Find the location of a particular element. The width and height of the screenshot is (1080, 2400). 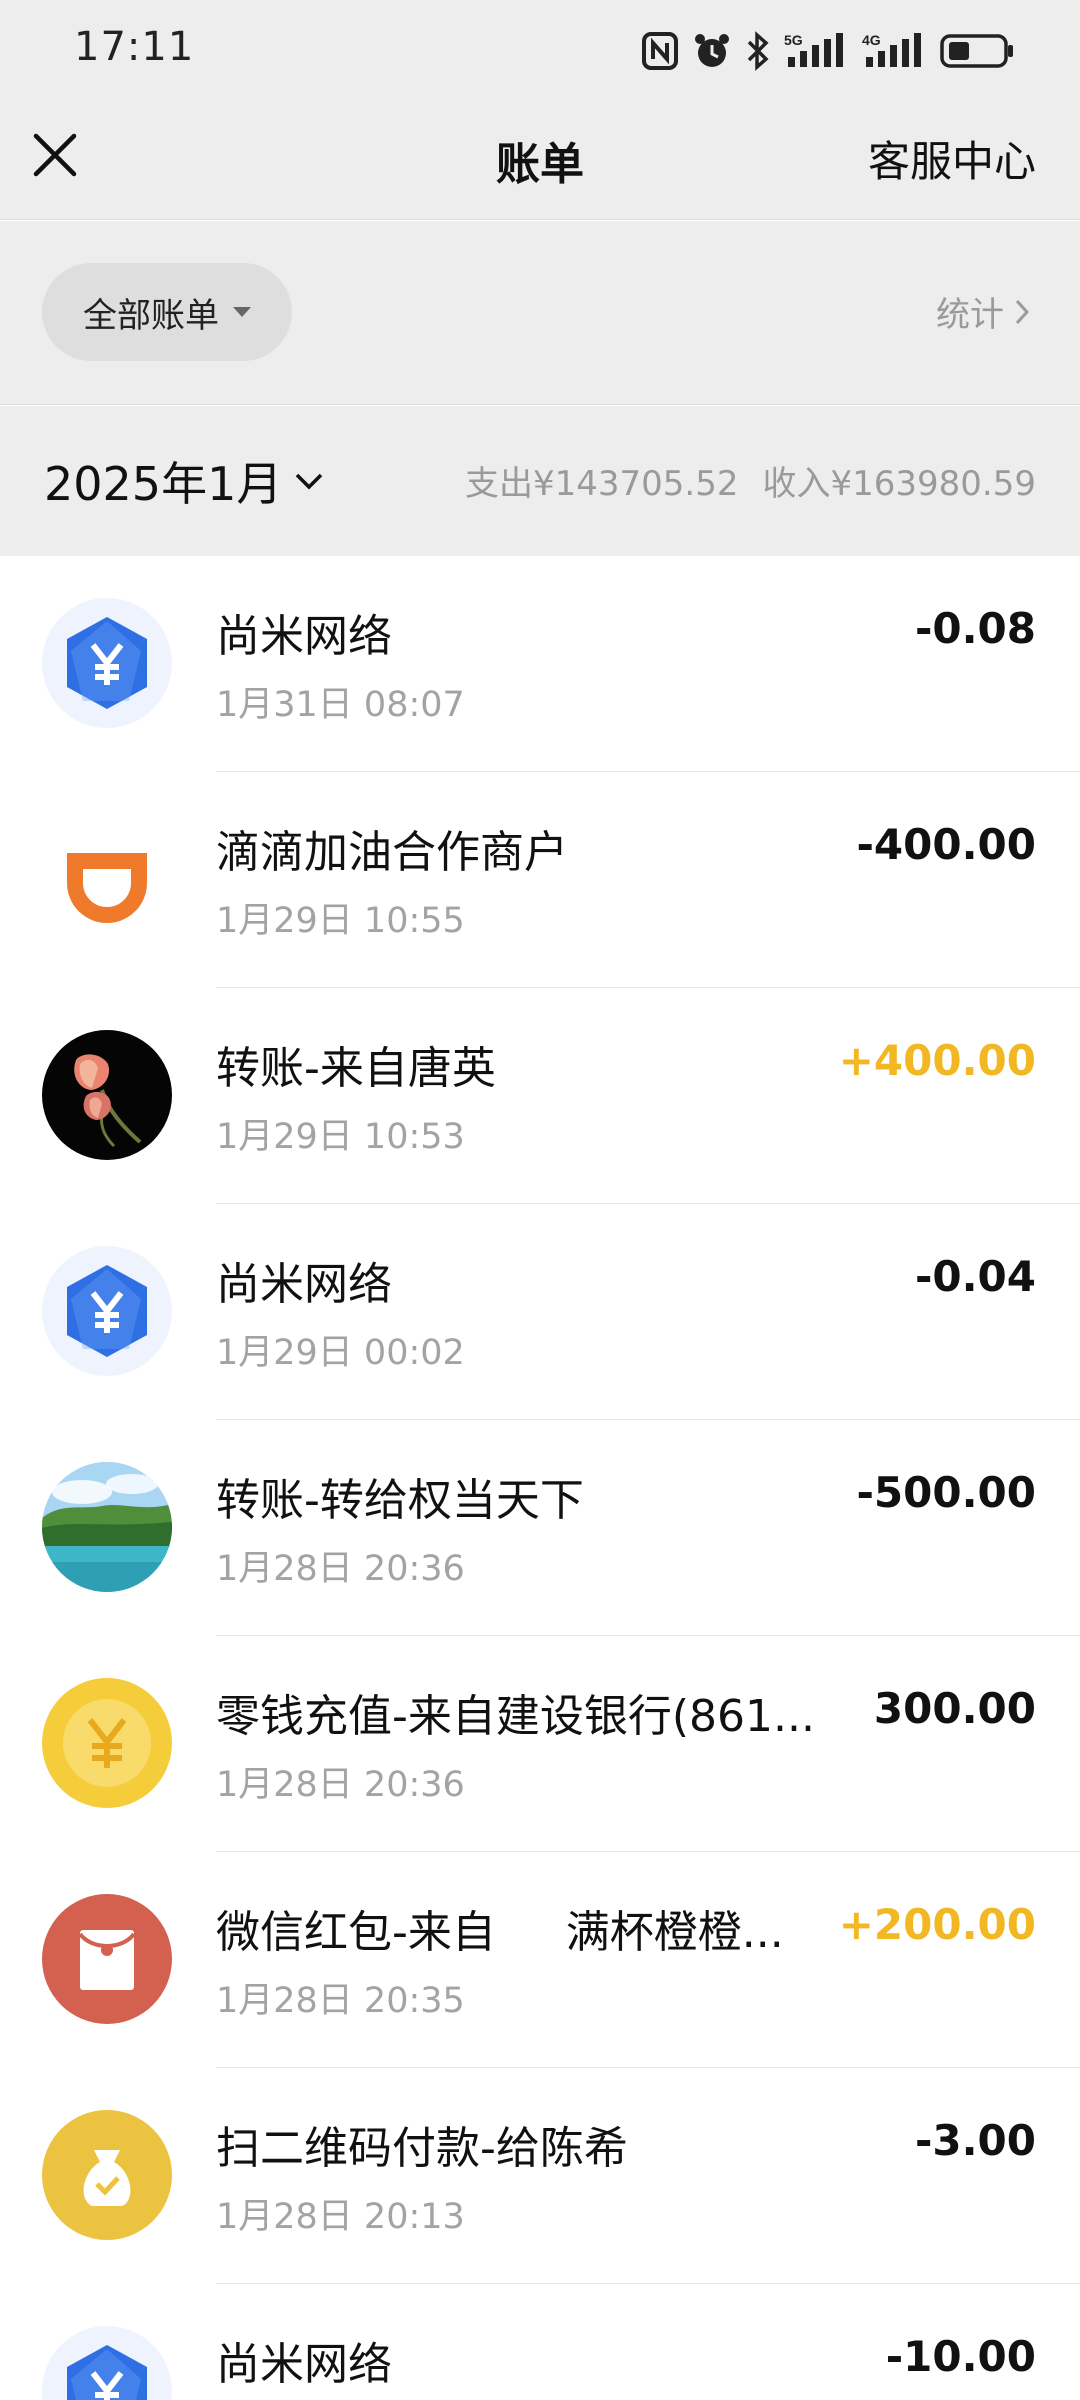

signal-4g-icon: 4G is located at coordinates (891, 49).